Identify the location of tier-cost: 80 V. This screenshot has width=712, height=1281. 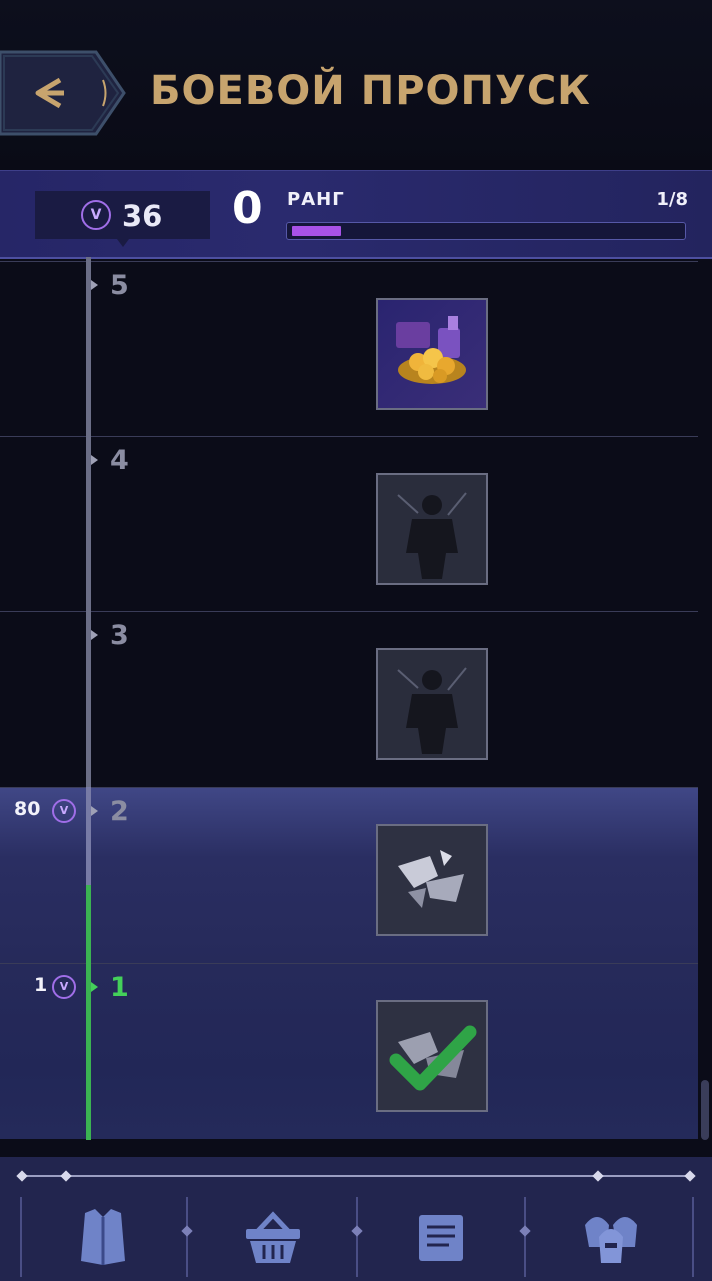
(45, 810).